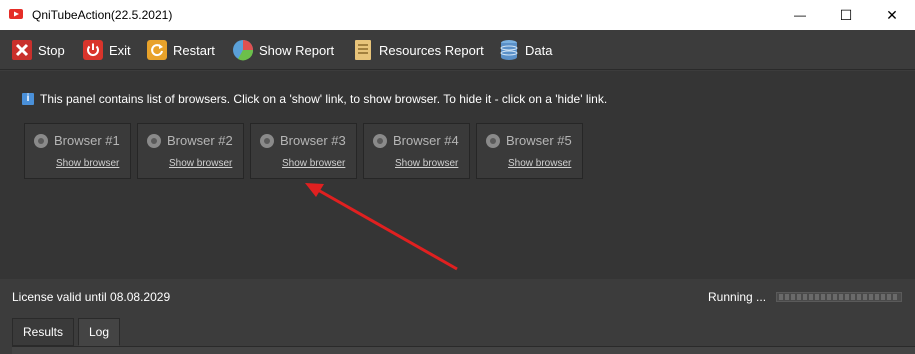 This screenshot has width=915, height=354. What do you see at coordinates (22, 50) in the screenshot?
I see `stop-icon` at bounding box center [22, 50].